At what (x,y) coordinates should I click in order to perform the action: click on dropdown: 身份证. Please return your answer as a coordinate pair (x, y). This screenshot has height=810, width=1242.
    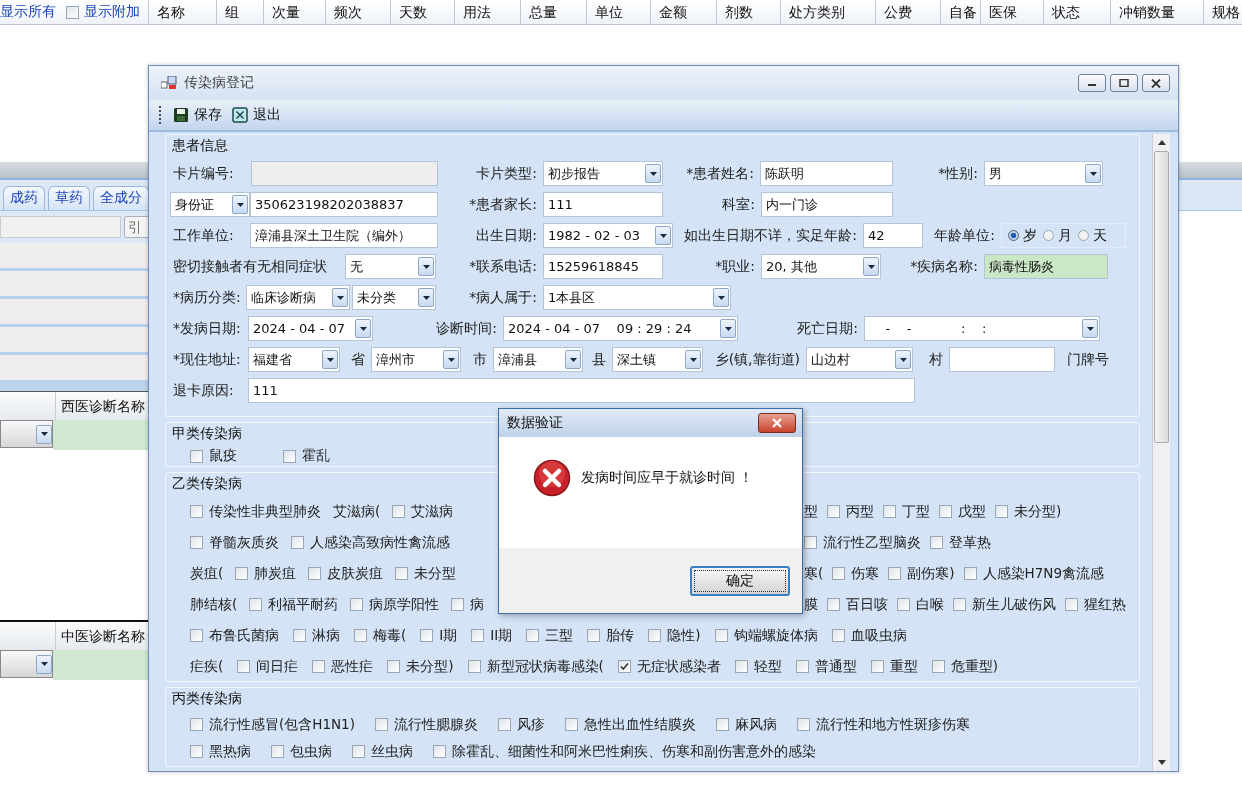
    Looking at the image, I should click on (210, 204).